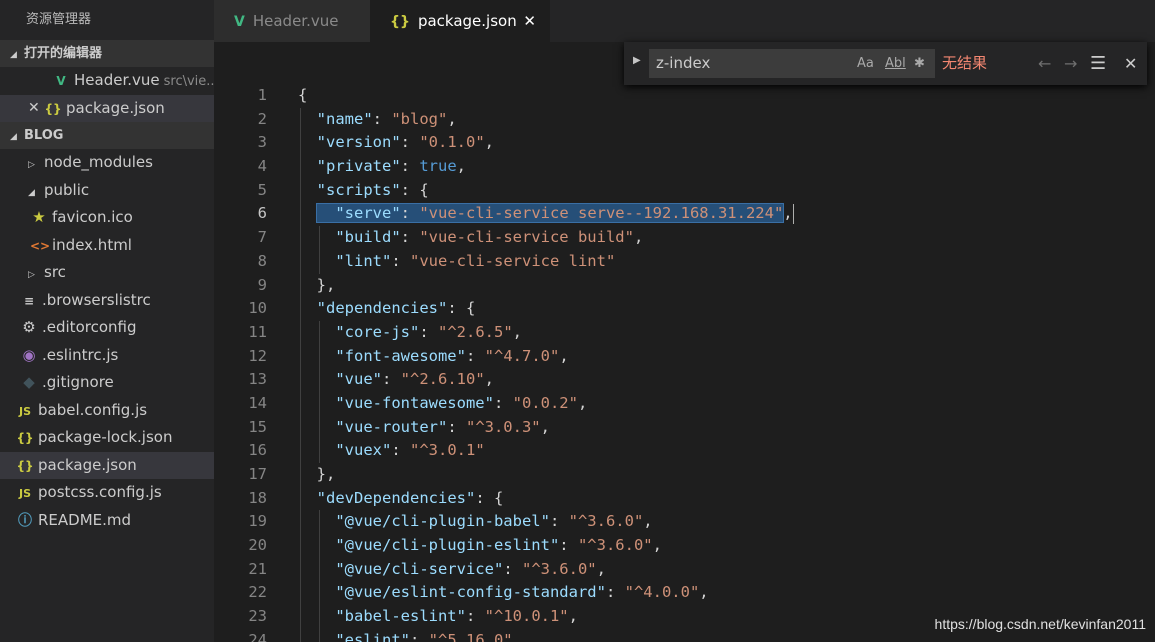 This screenshot has height=642, width=1155. I want to click on previous-match-arrow-icon: ←, so click(1044, 63).